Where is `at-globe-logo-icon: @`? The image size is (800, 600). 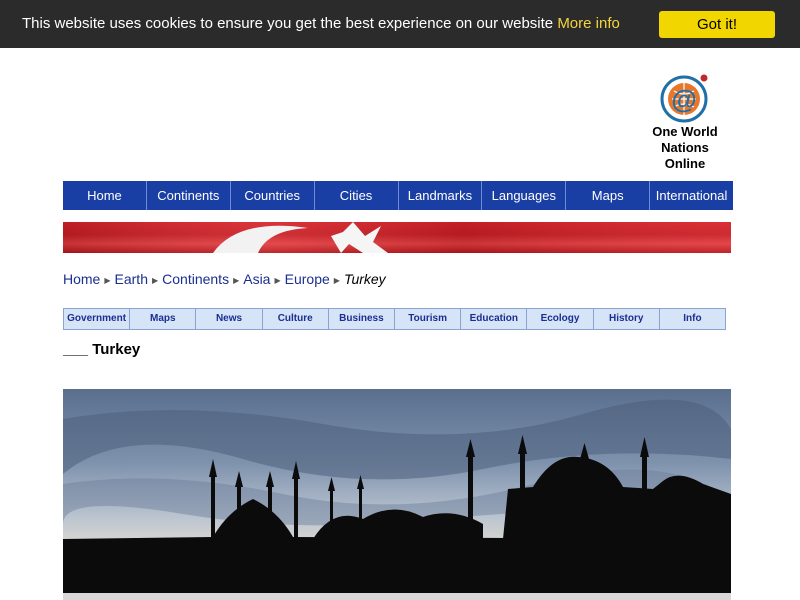
at-globe-logo-icon: @ is located at coordinates (684, 98).